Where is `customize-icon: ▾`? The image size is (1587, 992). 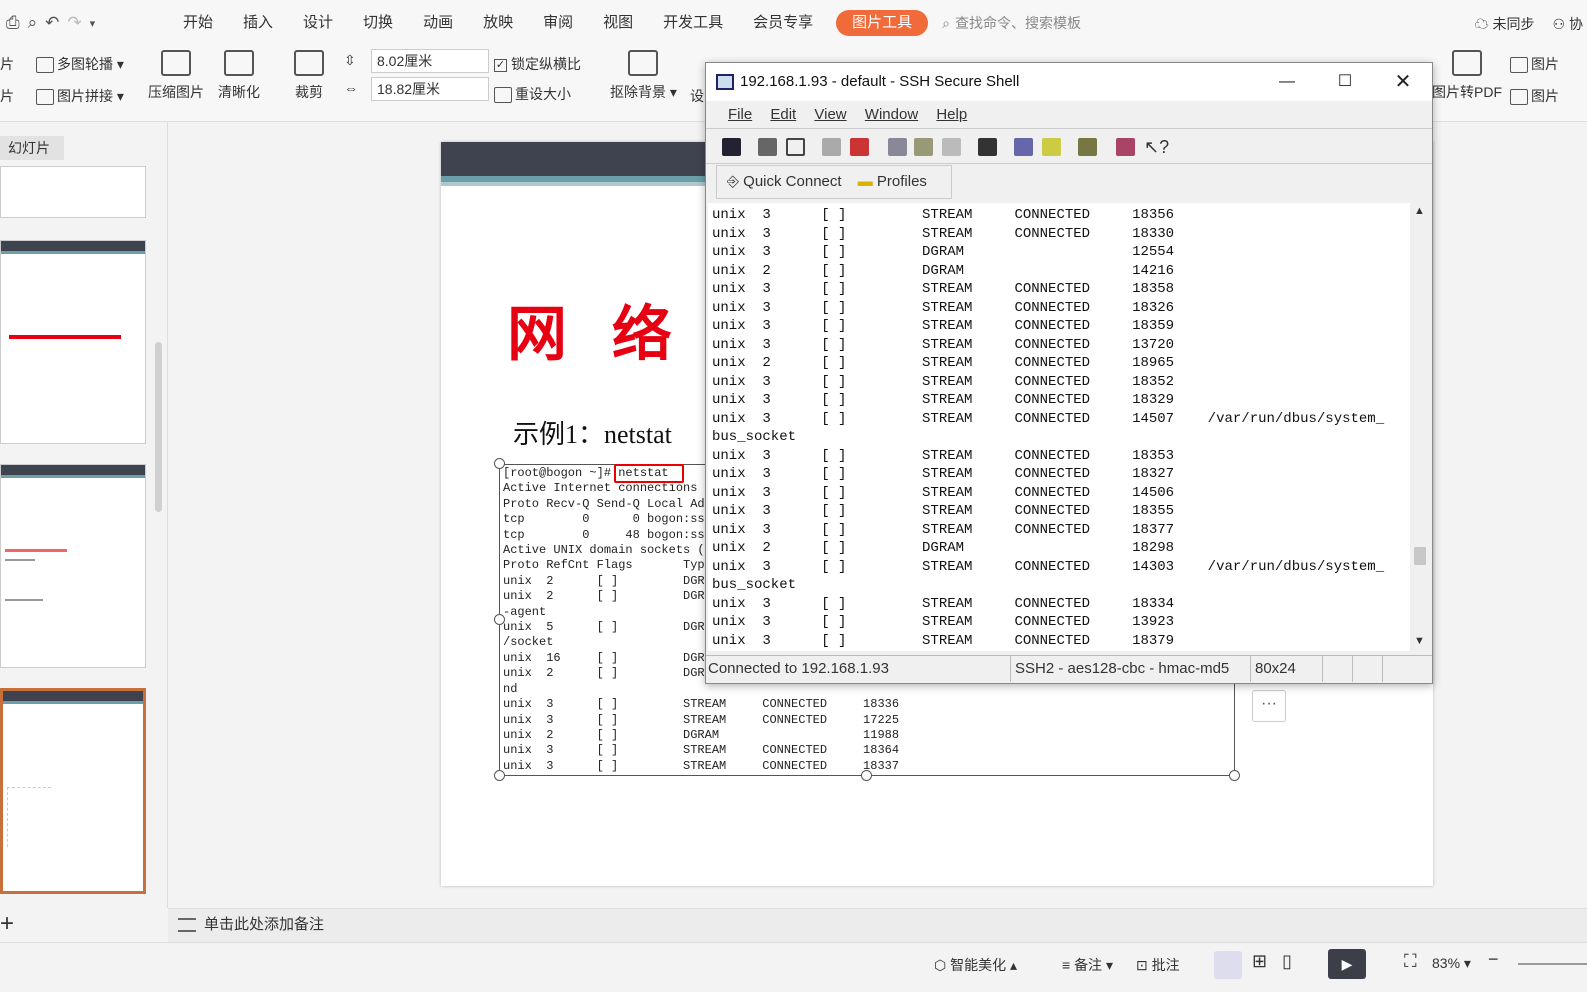 customize-icon: ▾ is located at coordinates (93, 23).